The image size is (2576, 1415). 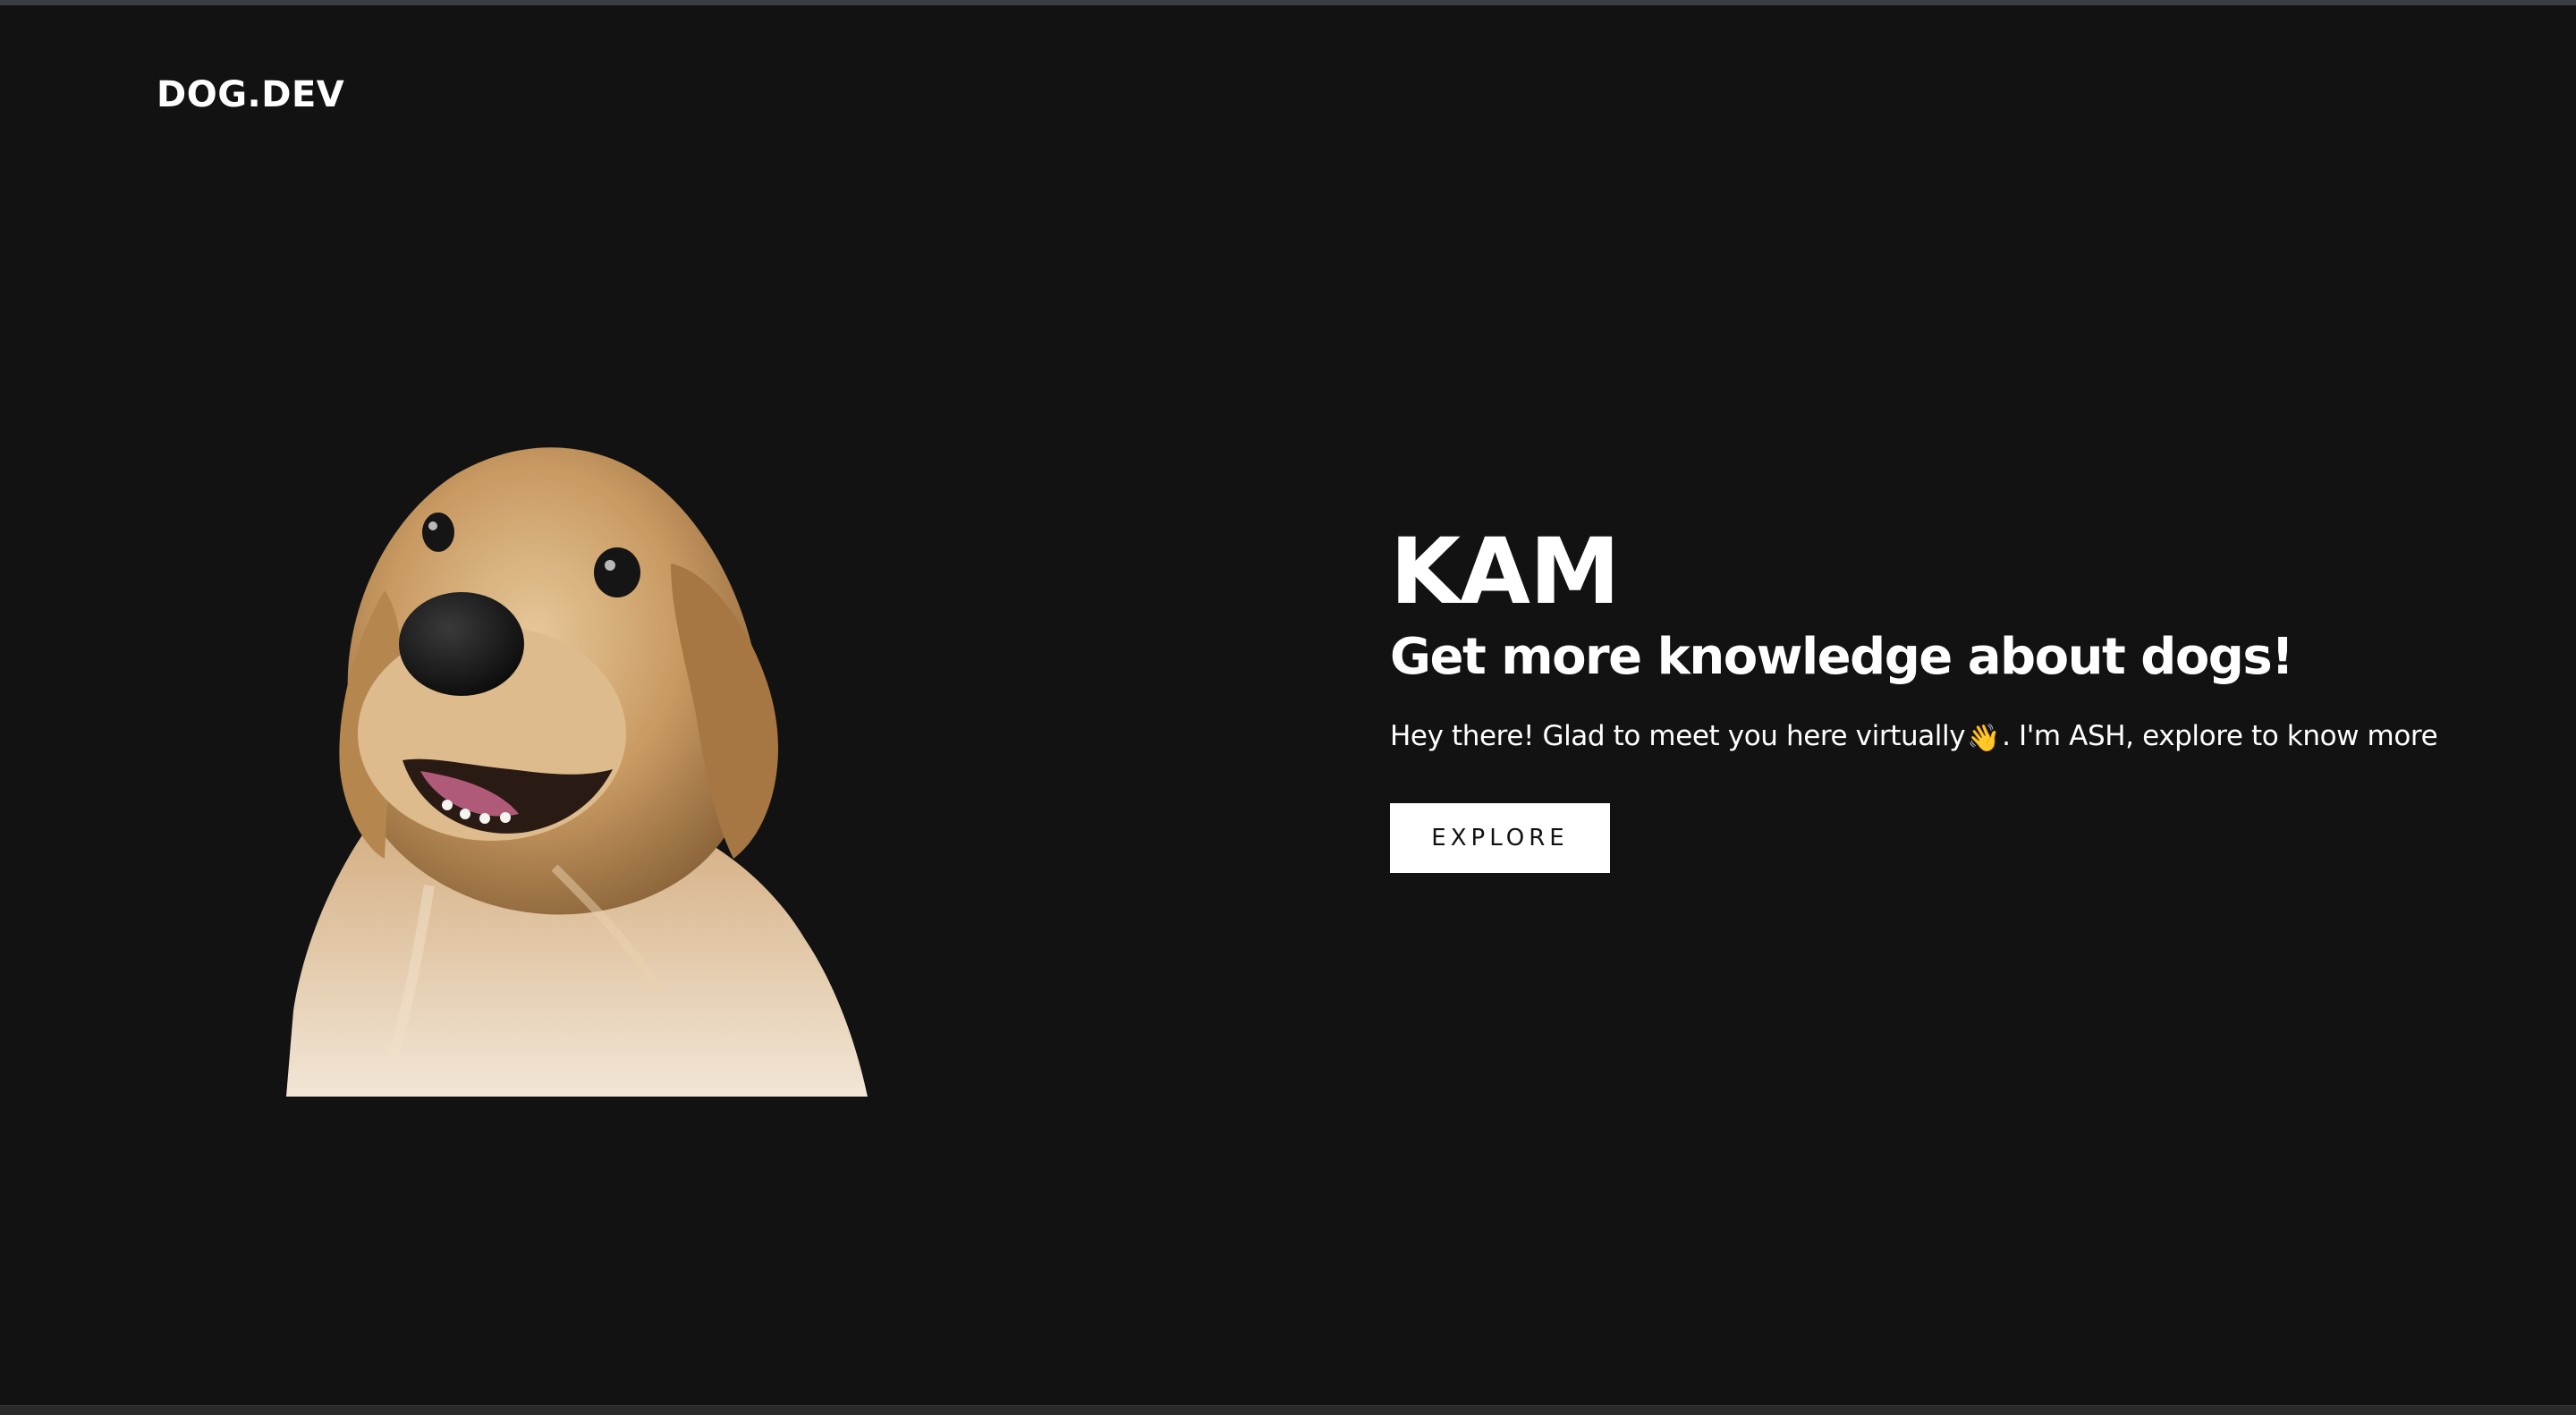 I want to click on site-logo: DOG.DEV, so click(x=250, y=94).